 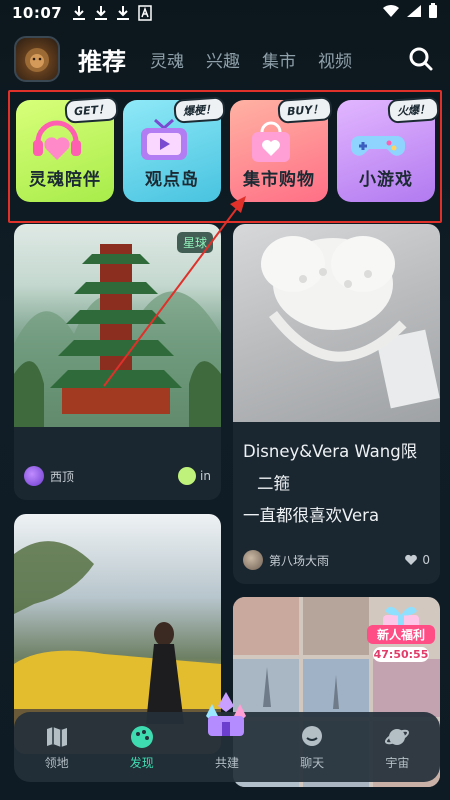 I want to click on tab-interest: 兴趣, so click(x=223, y=59).